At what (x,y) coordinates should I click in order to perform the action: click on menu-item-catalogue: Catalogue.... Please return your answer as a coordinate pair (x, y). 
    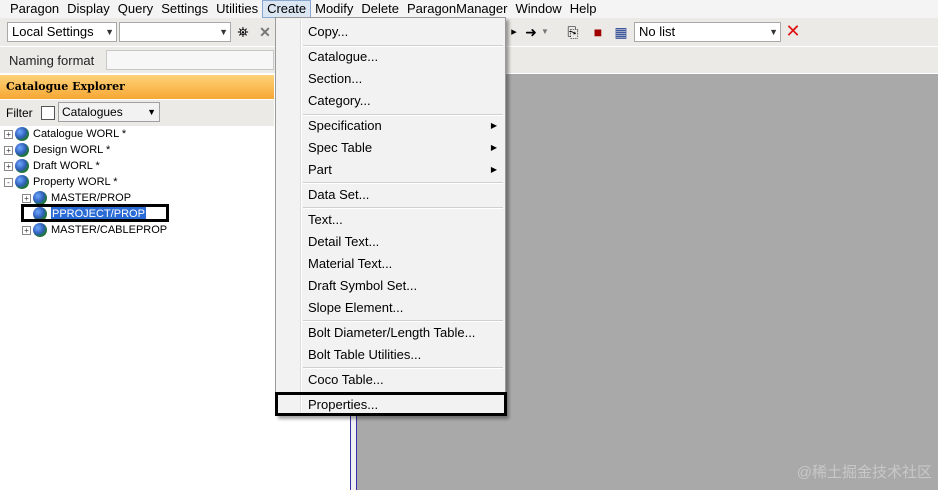
    Looking at the image, I should click on (343, 57).